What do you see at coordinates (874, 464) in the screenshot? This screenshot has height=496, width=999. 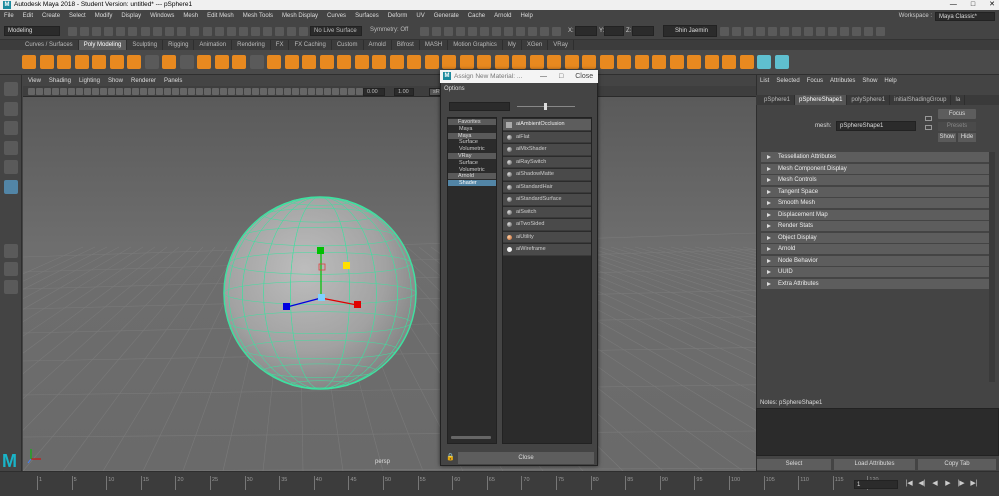 I see `load-attributes-button: Load Attributes` at bounding box center [874, 464].